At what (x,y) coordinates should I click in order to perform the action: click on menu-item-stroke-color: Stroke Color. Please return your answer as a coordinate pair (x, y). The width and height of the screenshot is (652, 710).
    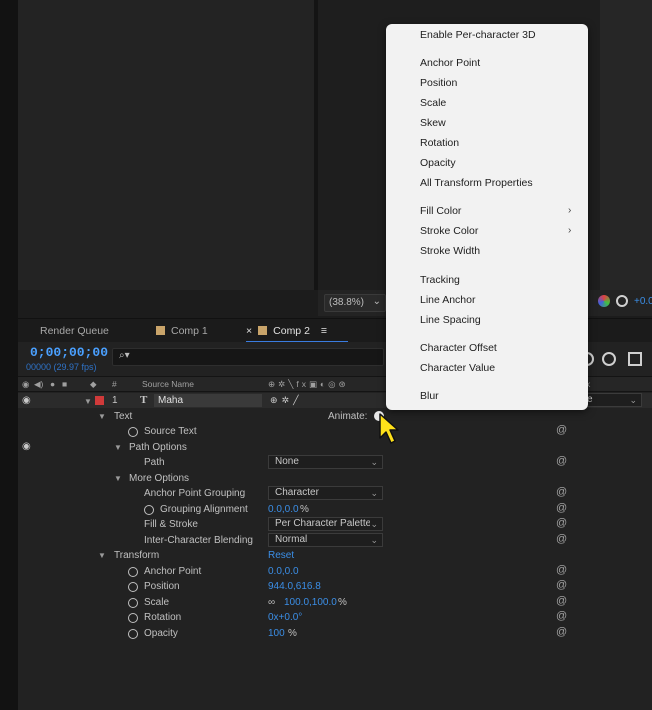
    Looking at the image, I should click on (449, 231).